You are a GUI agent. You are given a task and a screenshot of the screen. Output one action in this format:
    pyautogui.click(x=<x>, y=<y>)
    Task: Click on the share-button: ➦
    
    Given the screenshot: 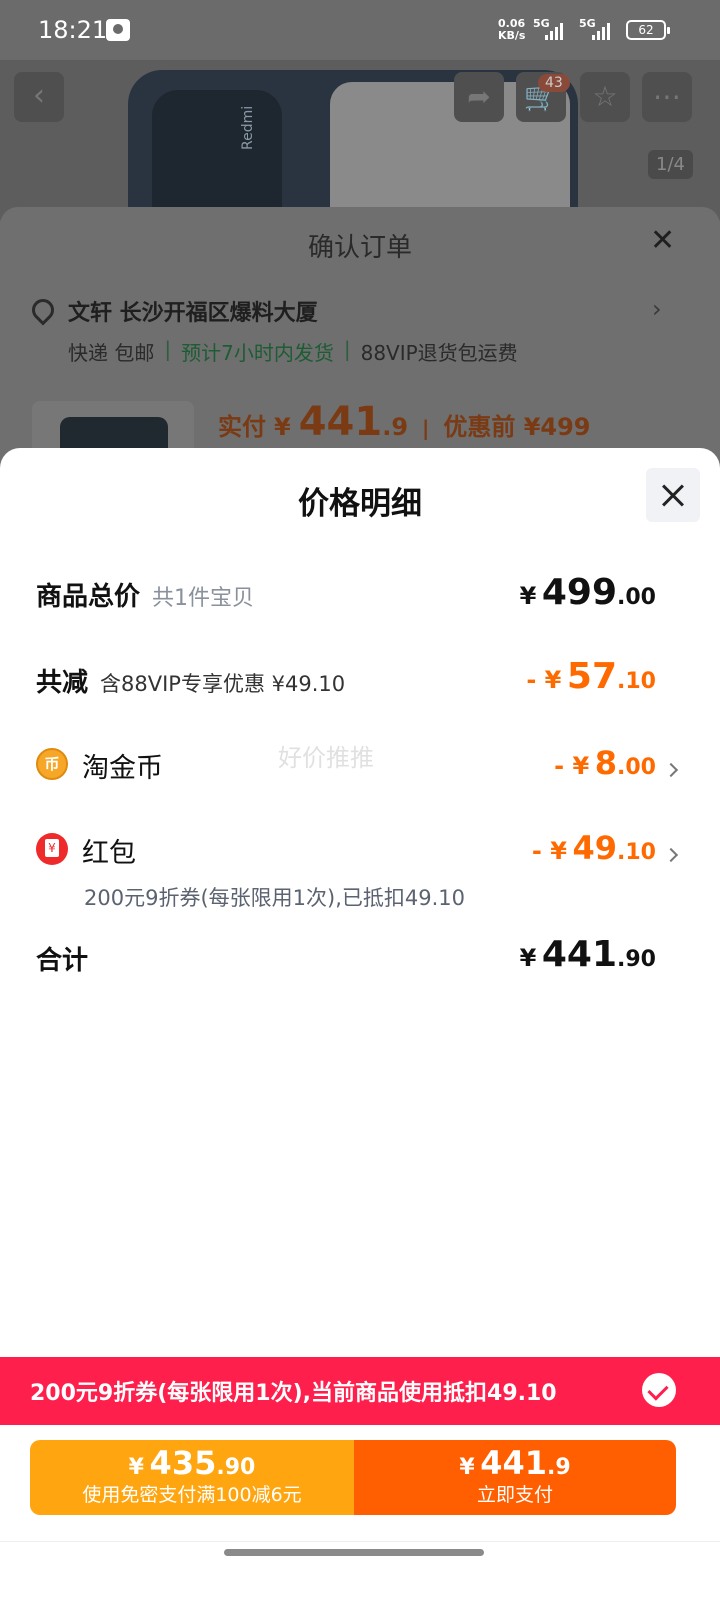 What is the action you would take?
    pyautogui.click(x=479, y=97)
    